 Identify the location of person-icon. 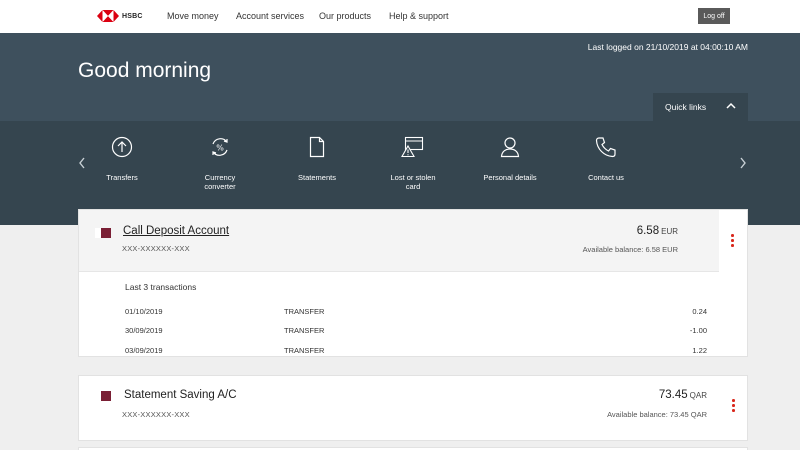
(510, 147).